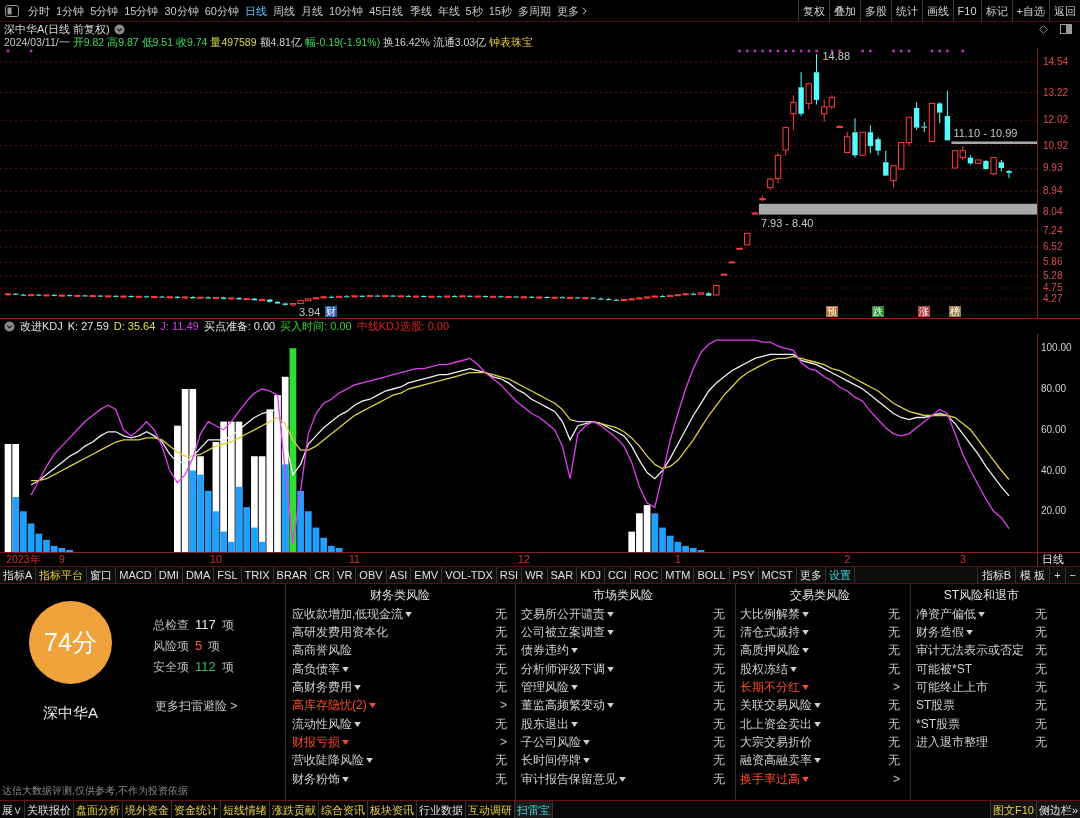 This screenshot has width=1080, height=818. I want to click on risk-item: 高研发费用资本化, so click(340, 632).